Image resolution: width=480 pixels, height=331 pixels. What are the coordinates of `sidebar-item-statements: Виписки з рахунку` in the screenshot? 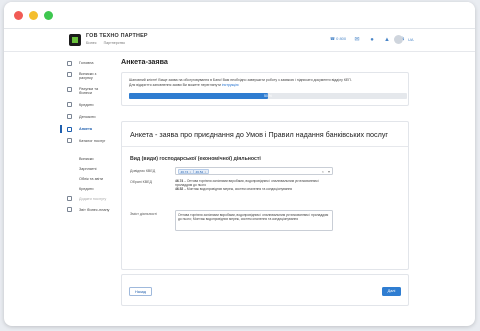 It's located at (93, 76).